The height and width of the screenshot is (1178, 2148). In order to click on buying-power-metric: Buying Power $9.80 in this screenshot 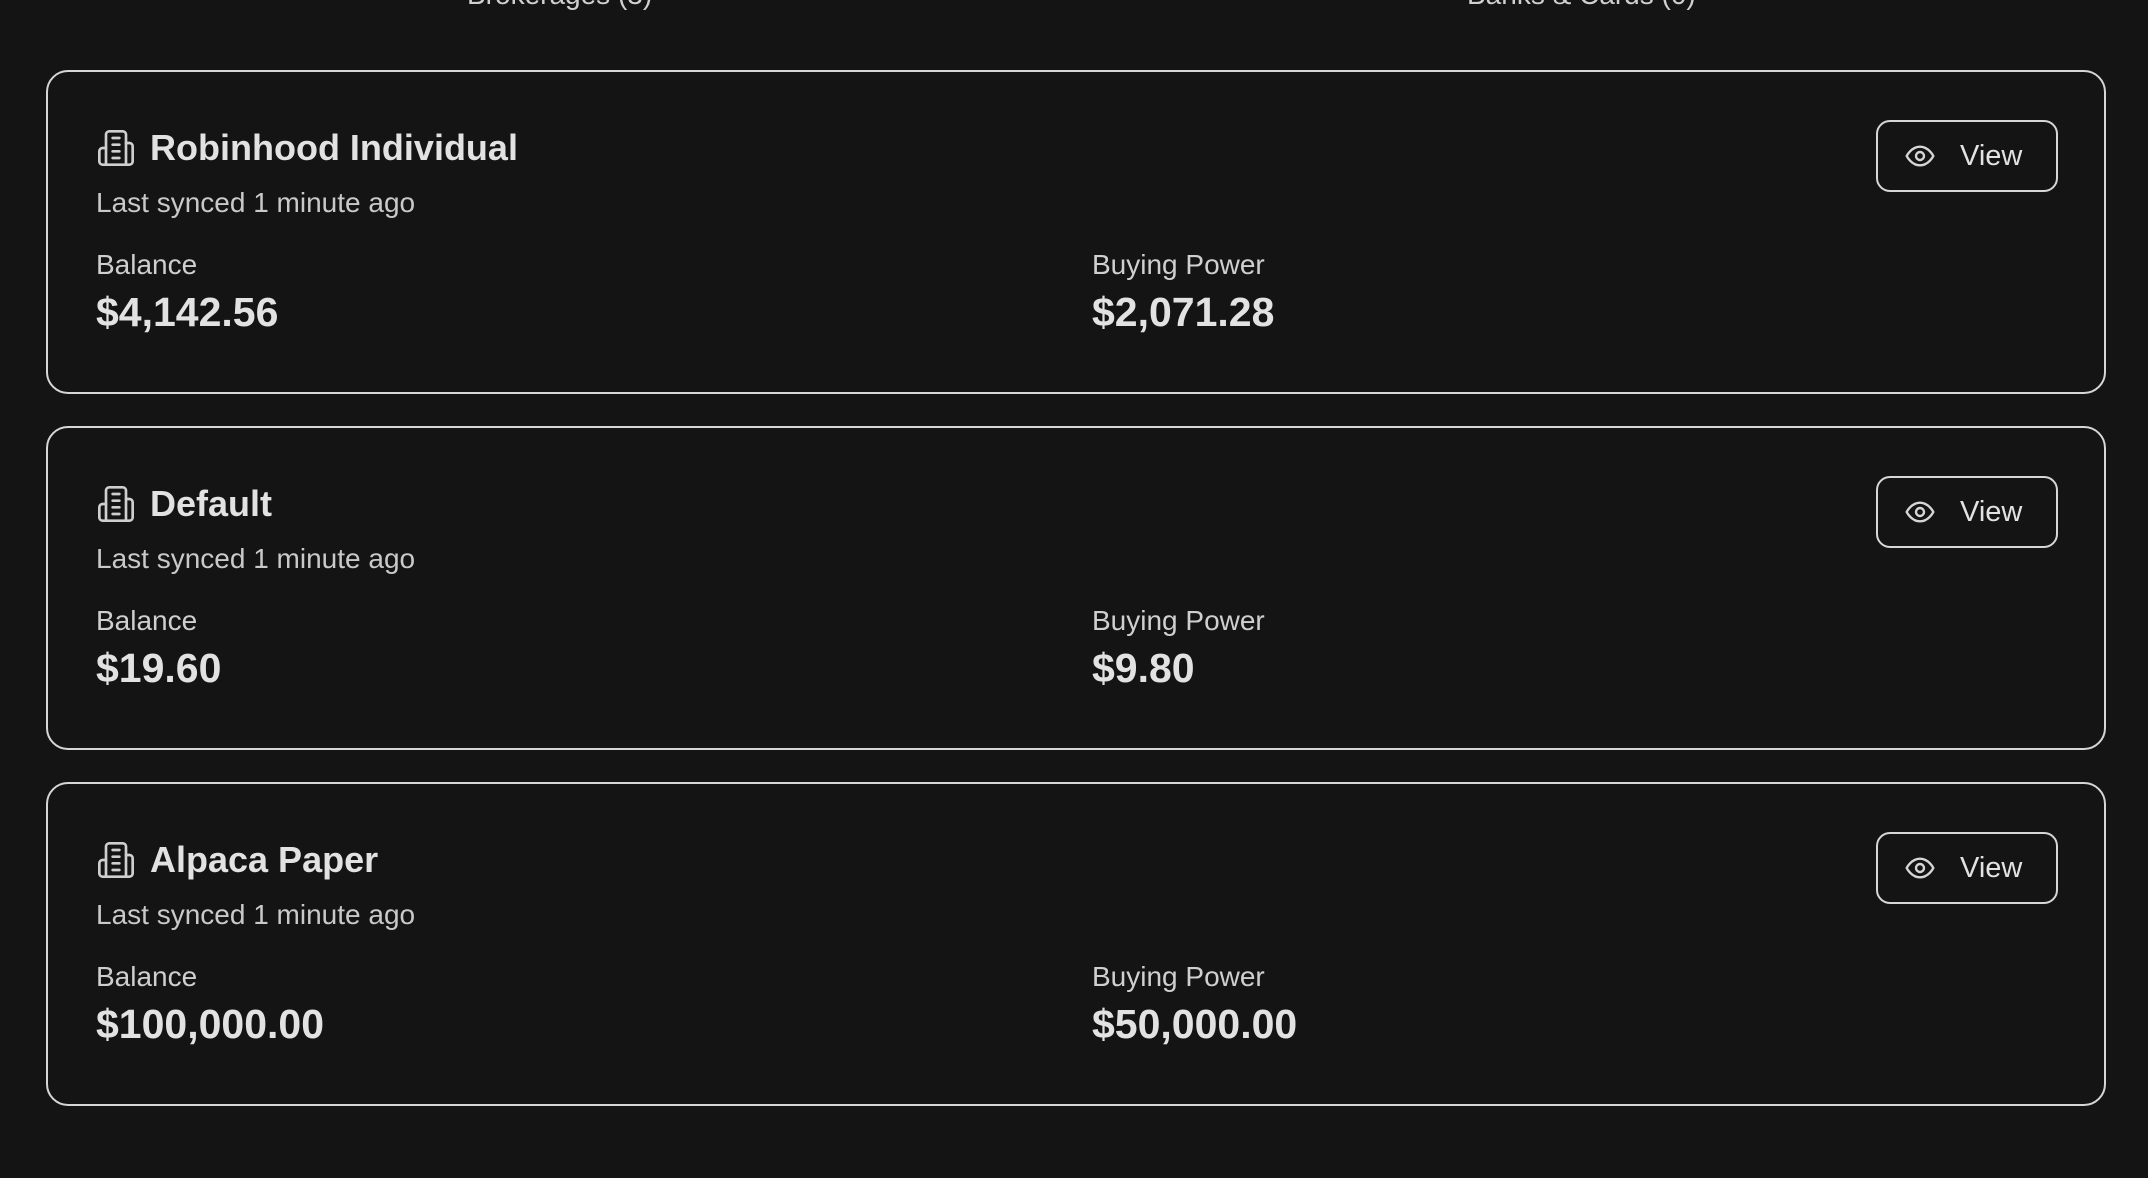, I will do `click(1178, 648)`.